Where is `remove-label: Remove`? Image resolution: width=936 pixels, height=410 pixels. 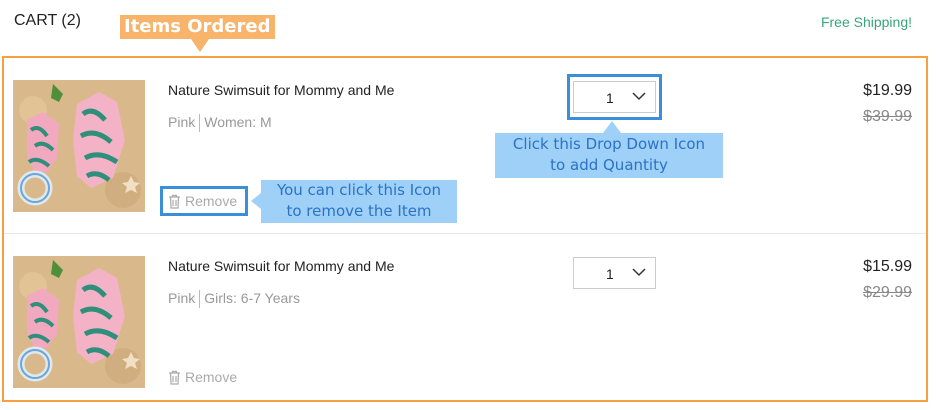 remove-label: Remove is located at coordinates (211, 377).